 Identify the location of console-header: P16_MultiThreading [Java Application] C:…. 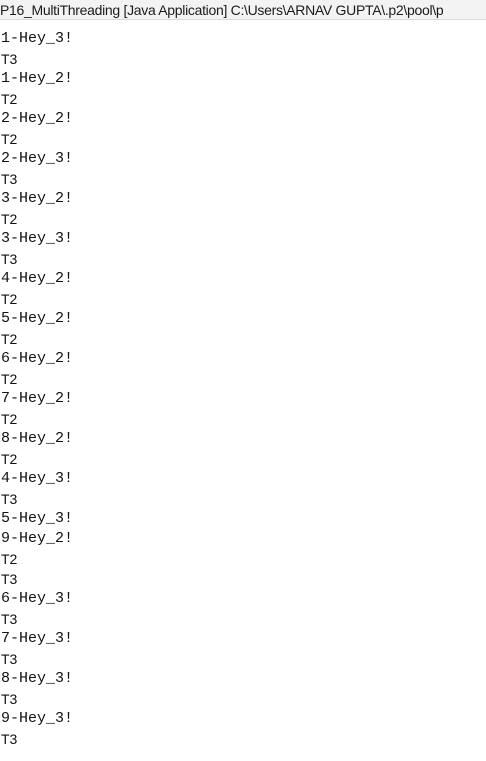
(243, 10).